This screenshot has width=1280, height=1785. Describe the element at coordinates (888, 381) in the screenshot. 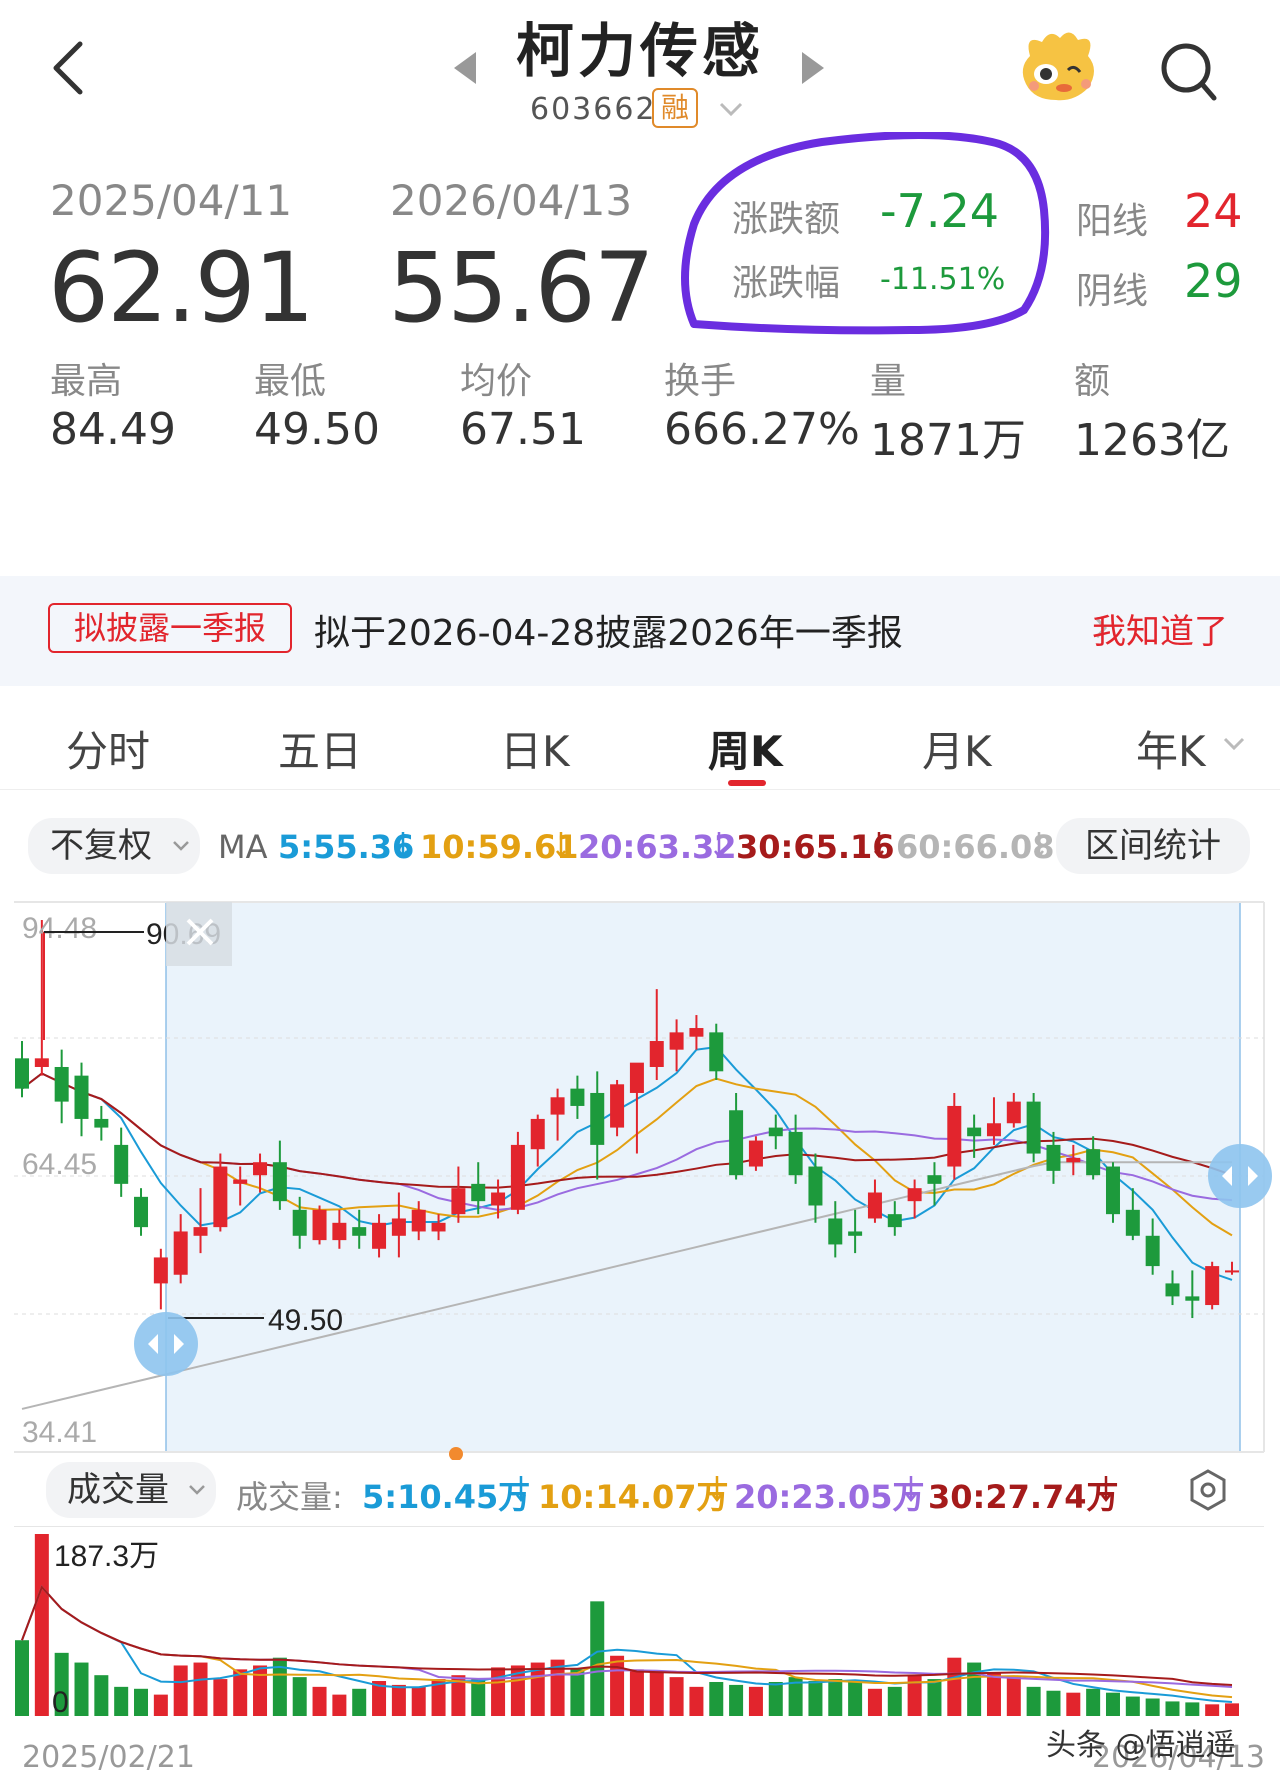

I see `stat-volume-label: 量` at that location.